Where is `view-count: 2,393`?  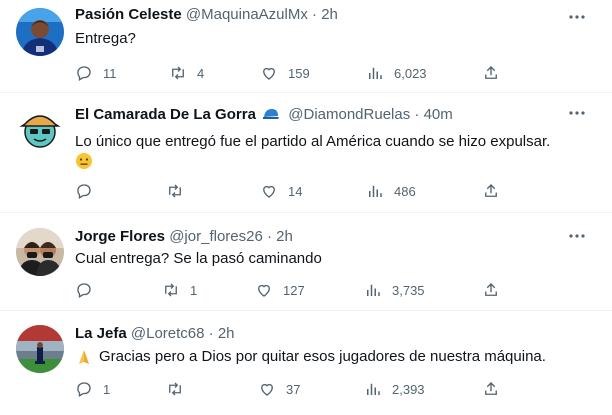
view-count: 2,393 is located at coordinates (408, 389).